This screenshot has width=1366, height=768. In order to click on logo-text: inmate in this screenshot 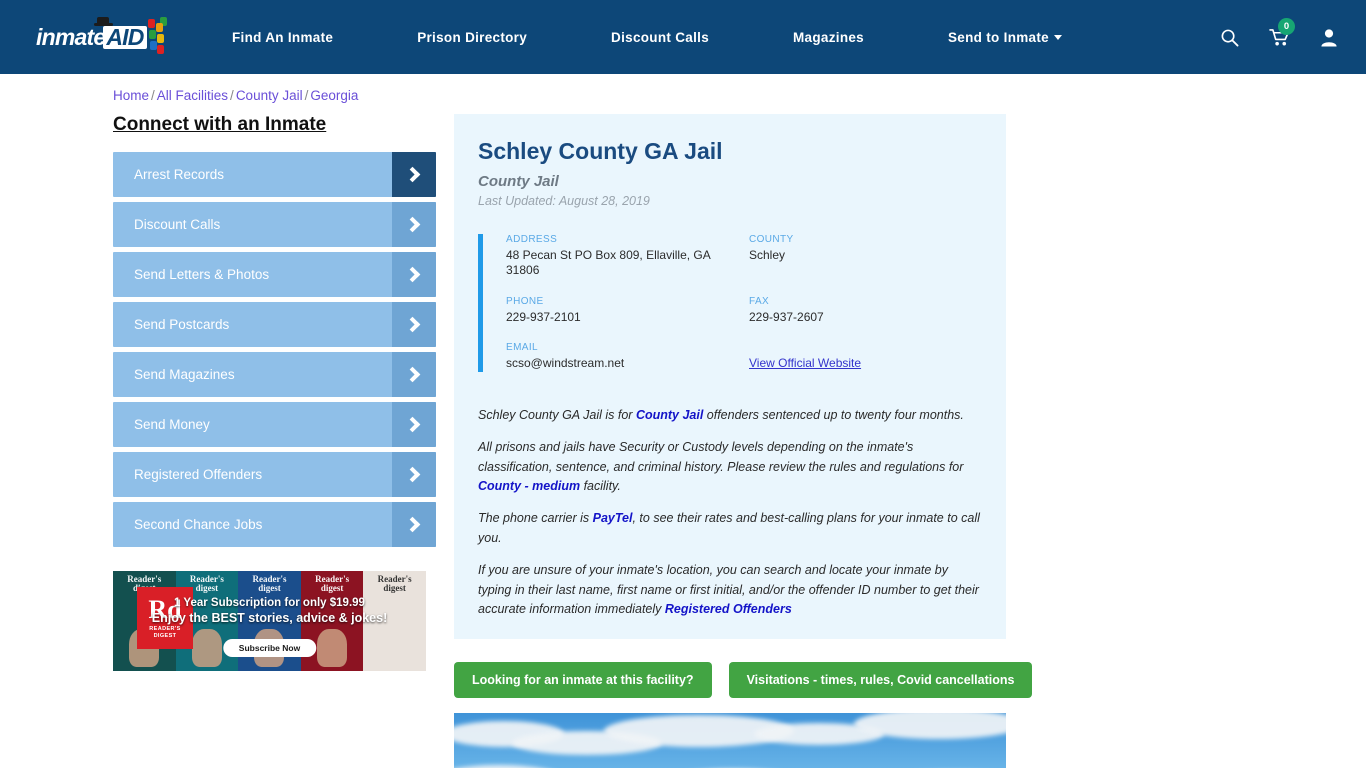, I will do `click(71, 36)`.